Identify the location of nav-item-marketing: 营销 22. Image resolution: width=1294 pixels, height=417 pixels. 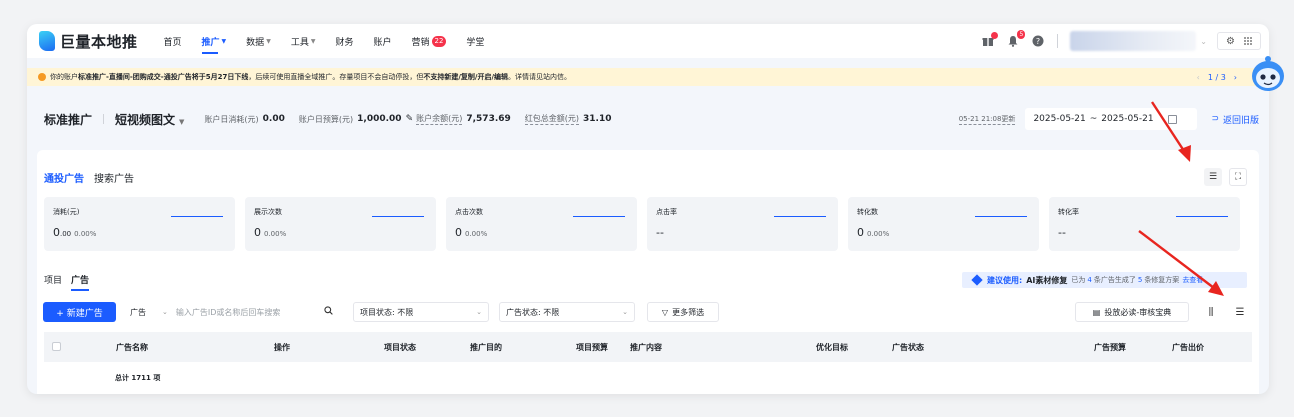
(429, 41).